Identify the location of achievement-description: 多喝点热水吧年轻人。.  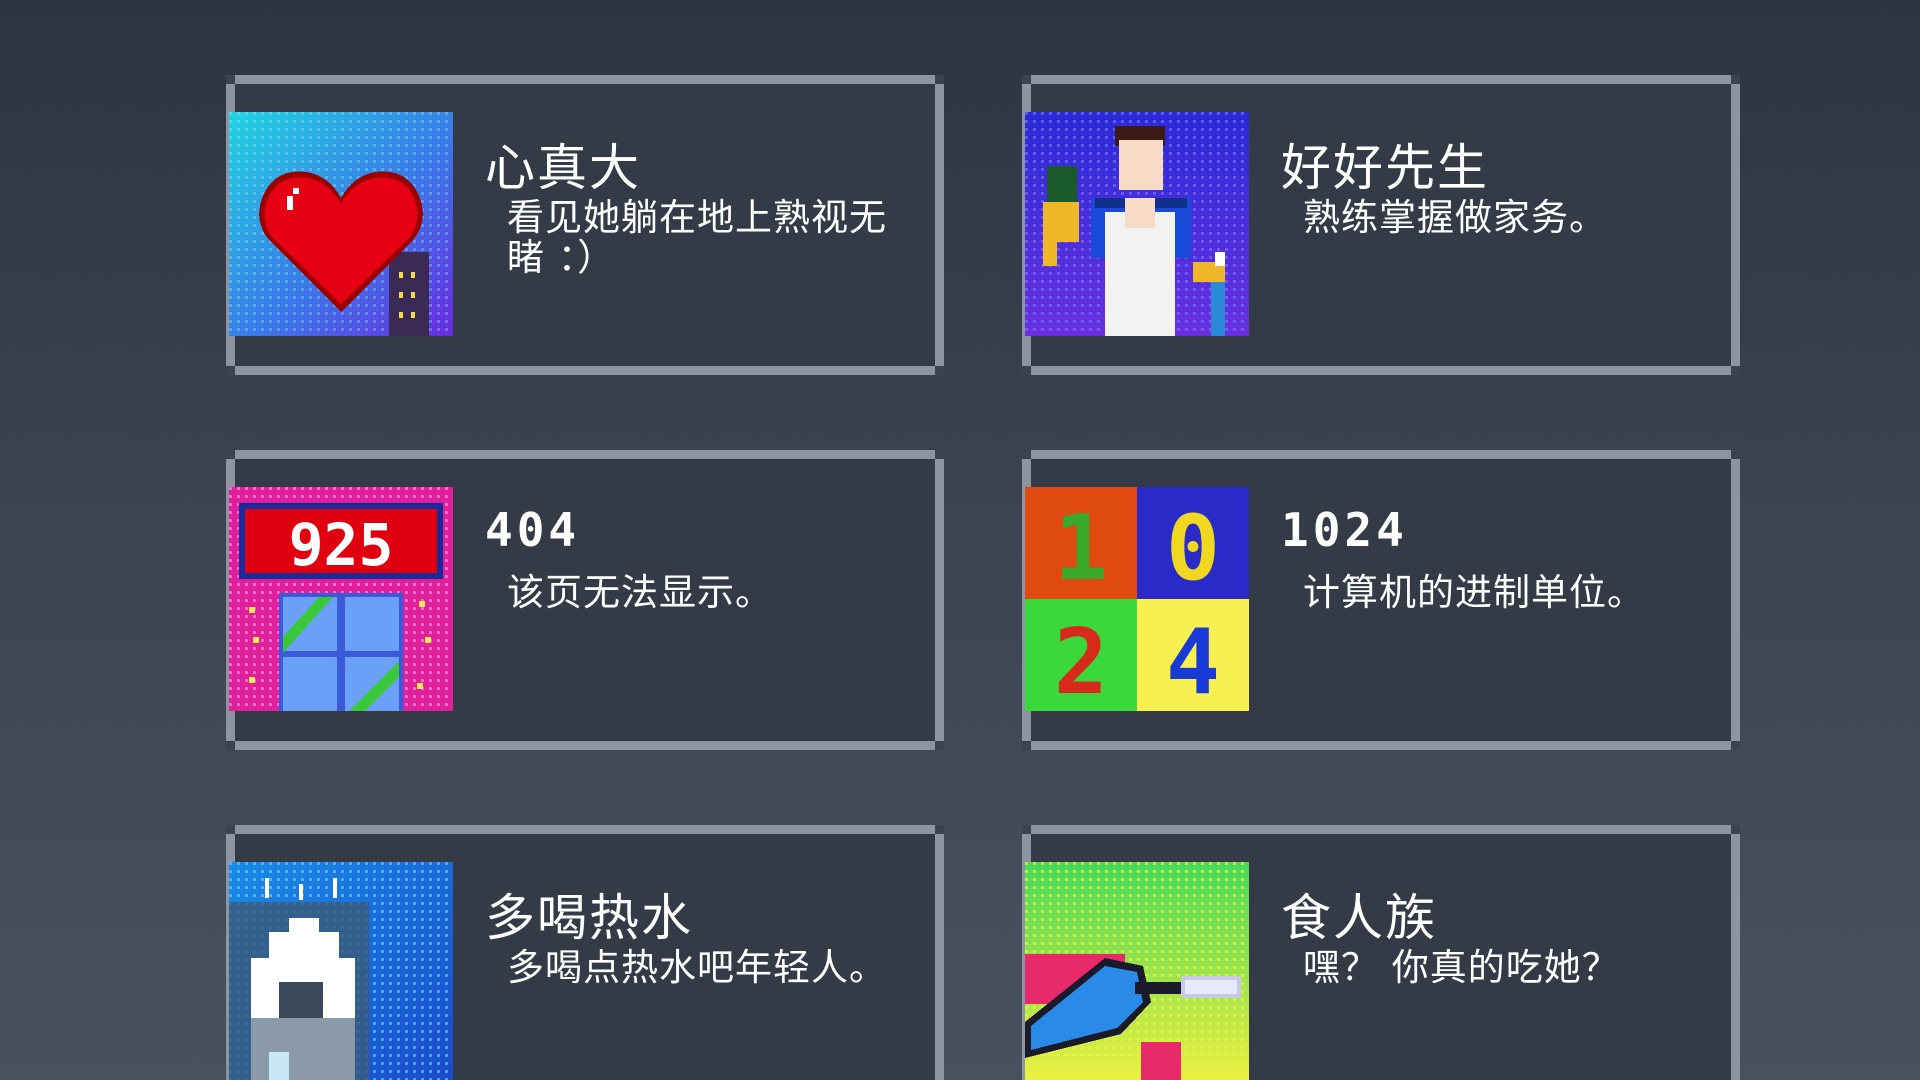
(697, 967).